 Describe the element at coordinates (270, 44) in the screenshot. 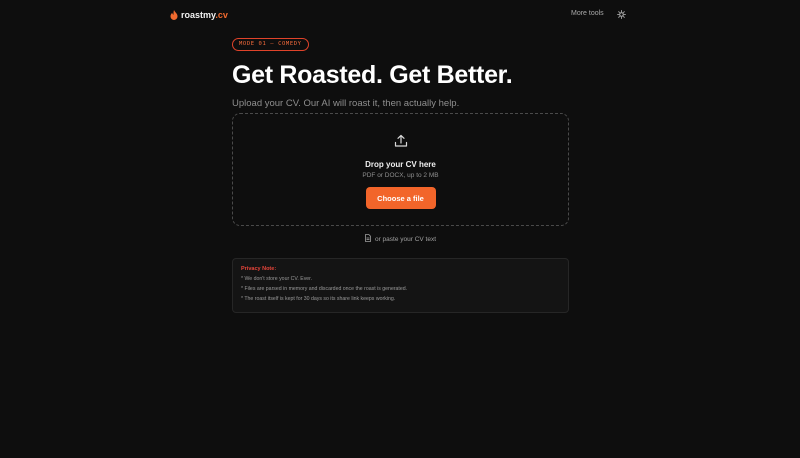

I see `mode-badge: MODE 01 — COMEDY` at that location.